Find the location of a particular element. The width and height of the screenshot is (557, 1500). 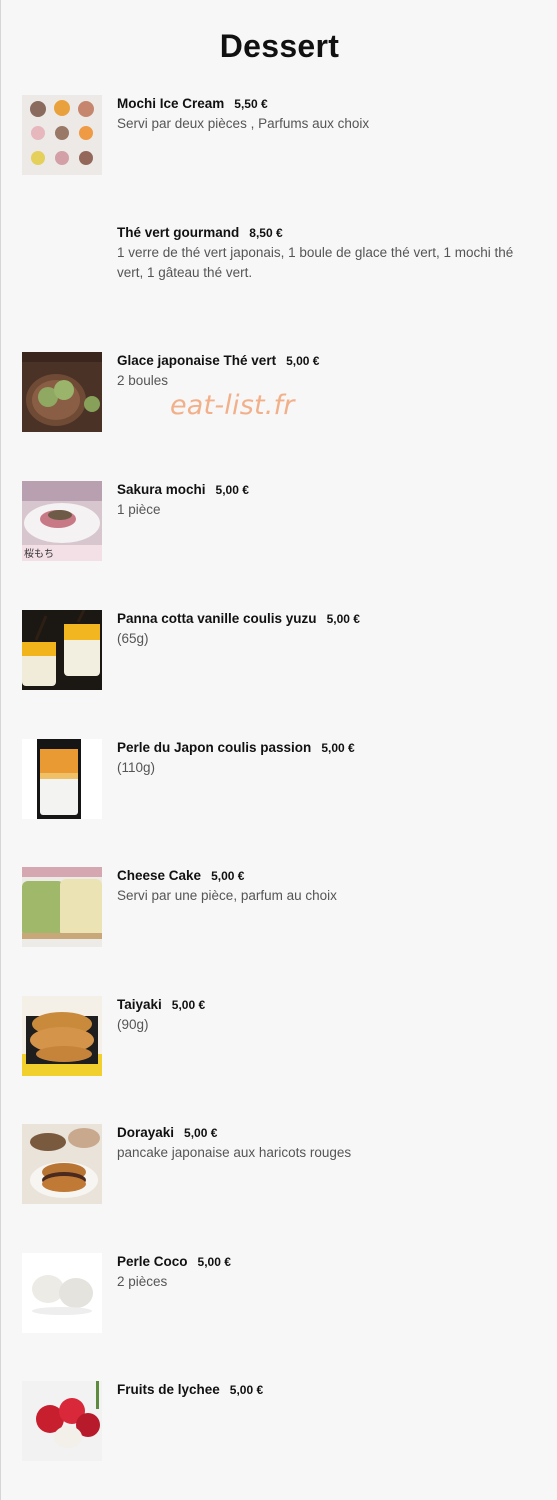

item-name: Cheese Cake is located at coordinates (159, 875).